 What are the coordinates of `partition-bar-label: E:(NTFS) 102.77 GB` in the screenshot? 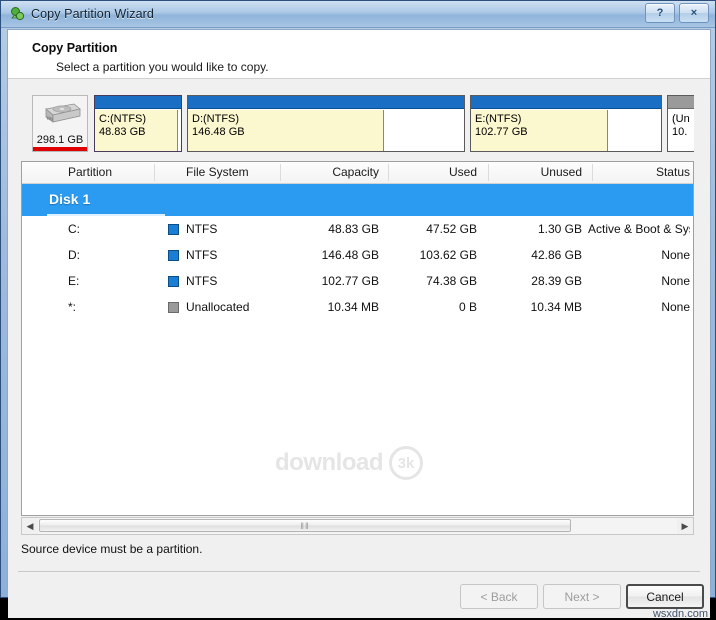 It's located at (501, 126).